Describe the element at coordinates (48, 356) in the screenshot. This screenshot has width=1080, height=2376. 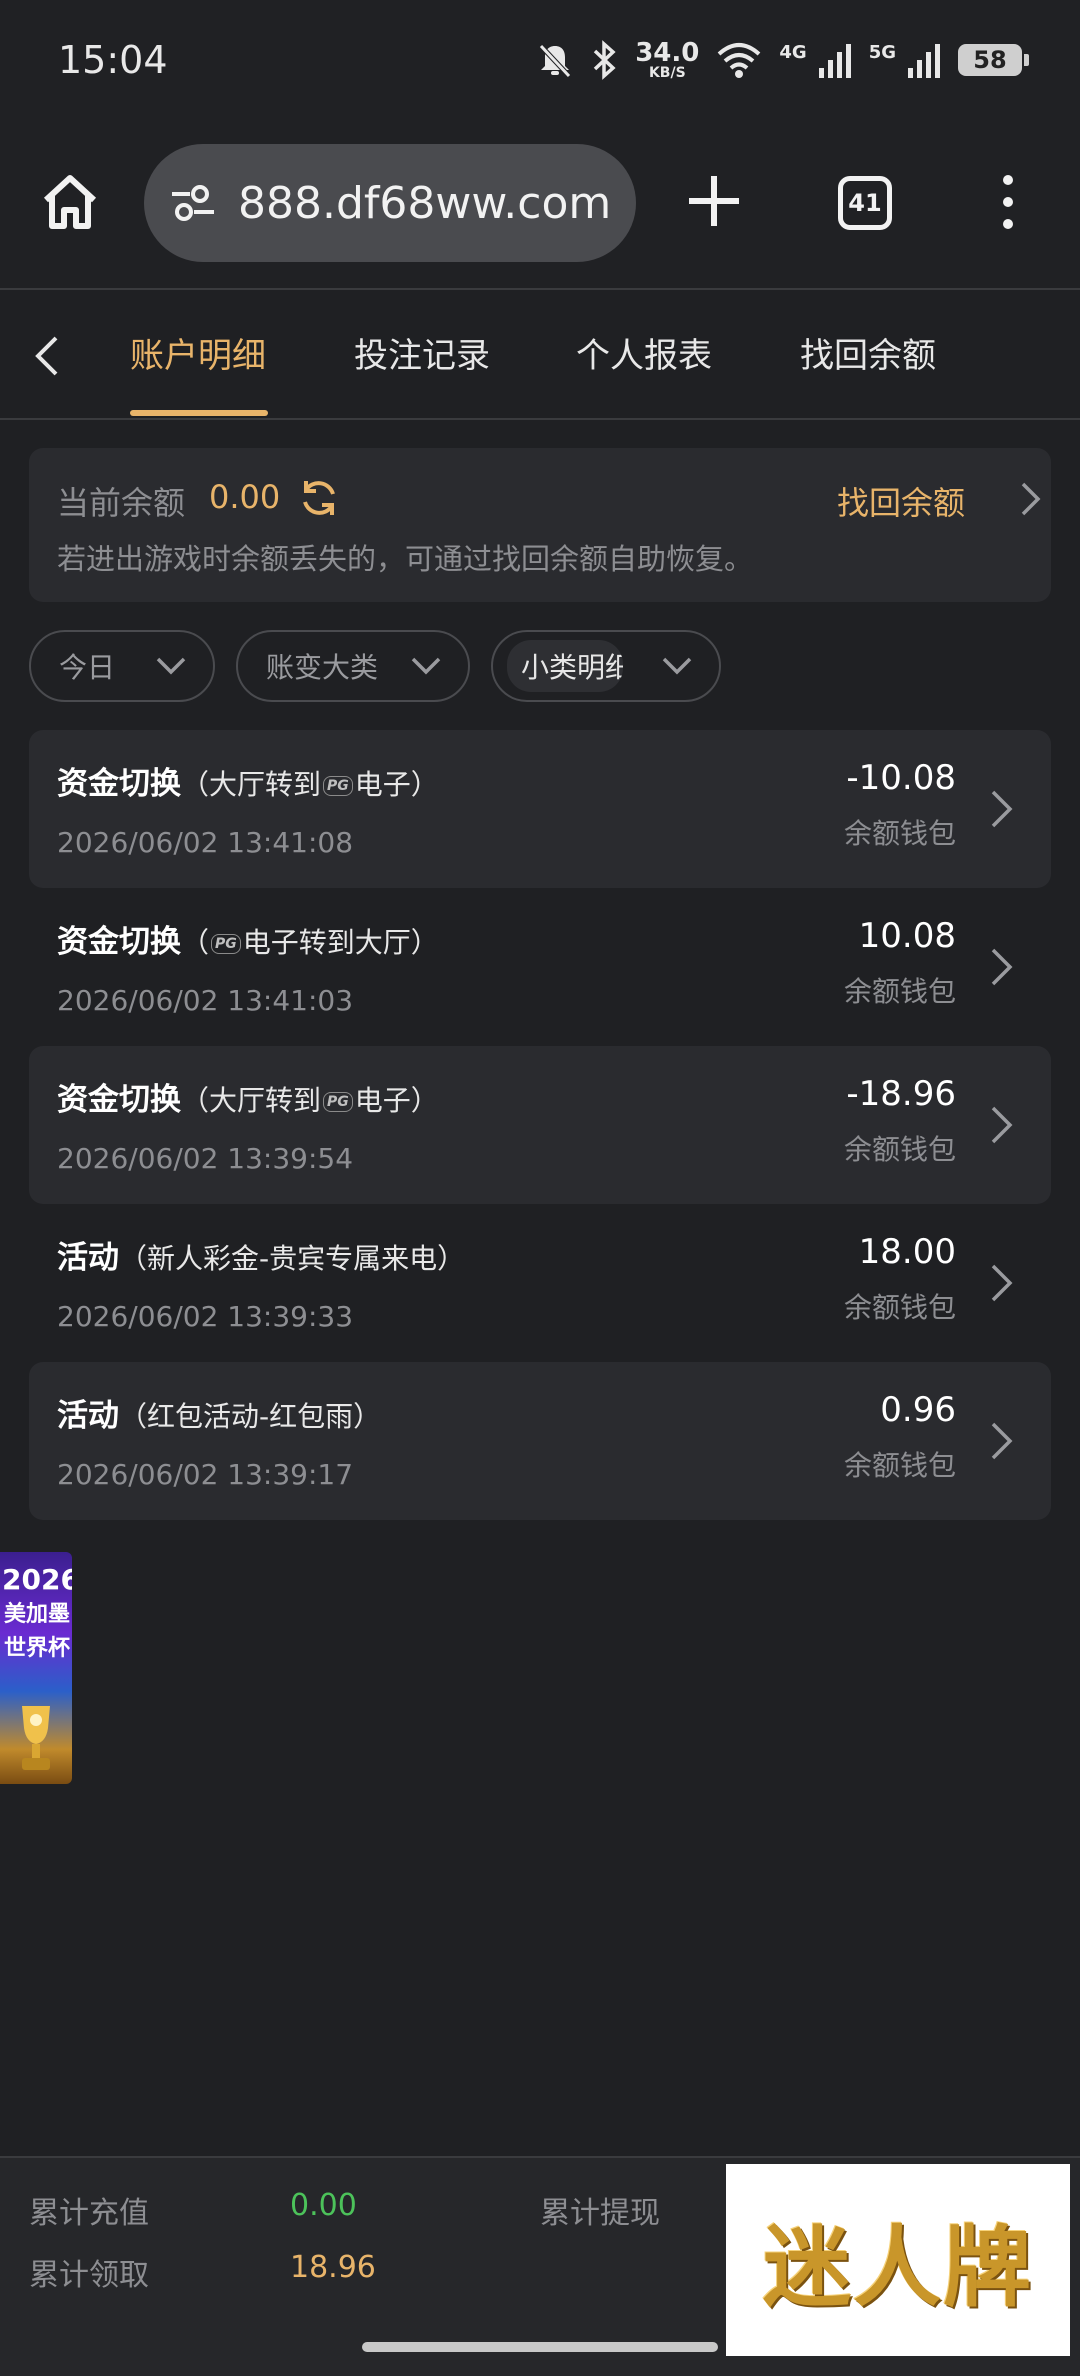
I see `back-chevron-icon` at that location.